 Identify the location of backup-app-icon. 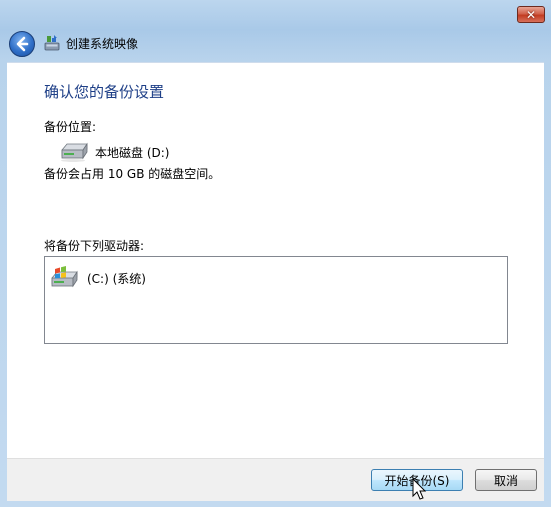
(52, 43).